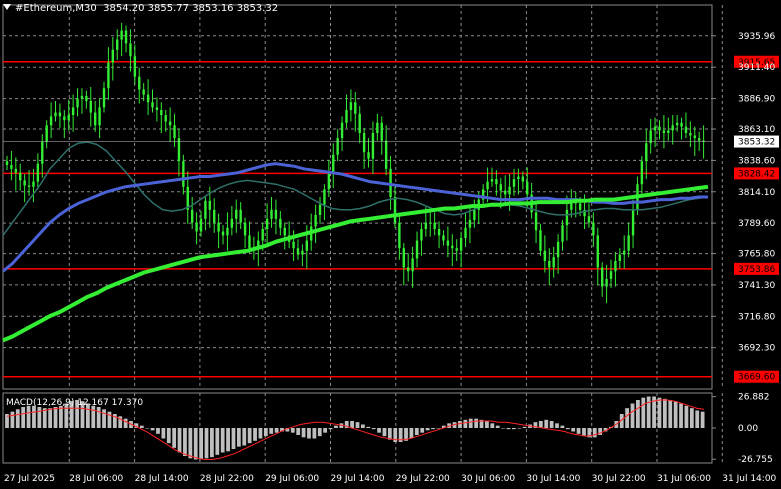 The image size is (781, 489). What do you see at coordinates (191, 8) in the screenshot?
I see `ohlc-values: 3854.20 3855.77 3853.16 3853.32` at bounding box center [191, 8].